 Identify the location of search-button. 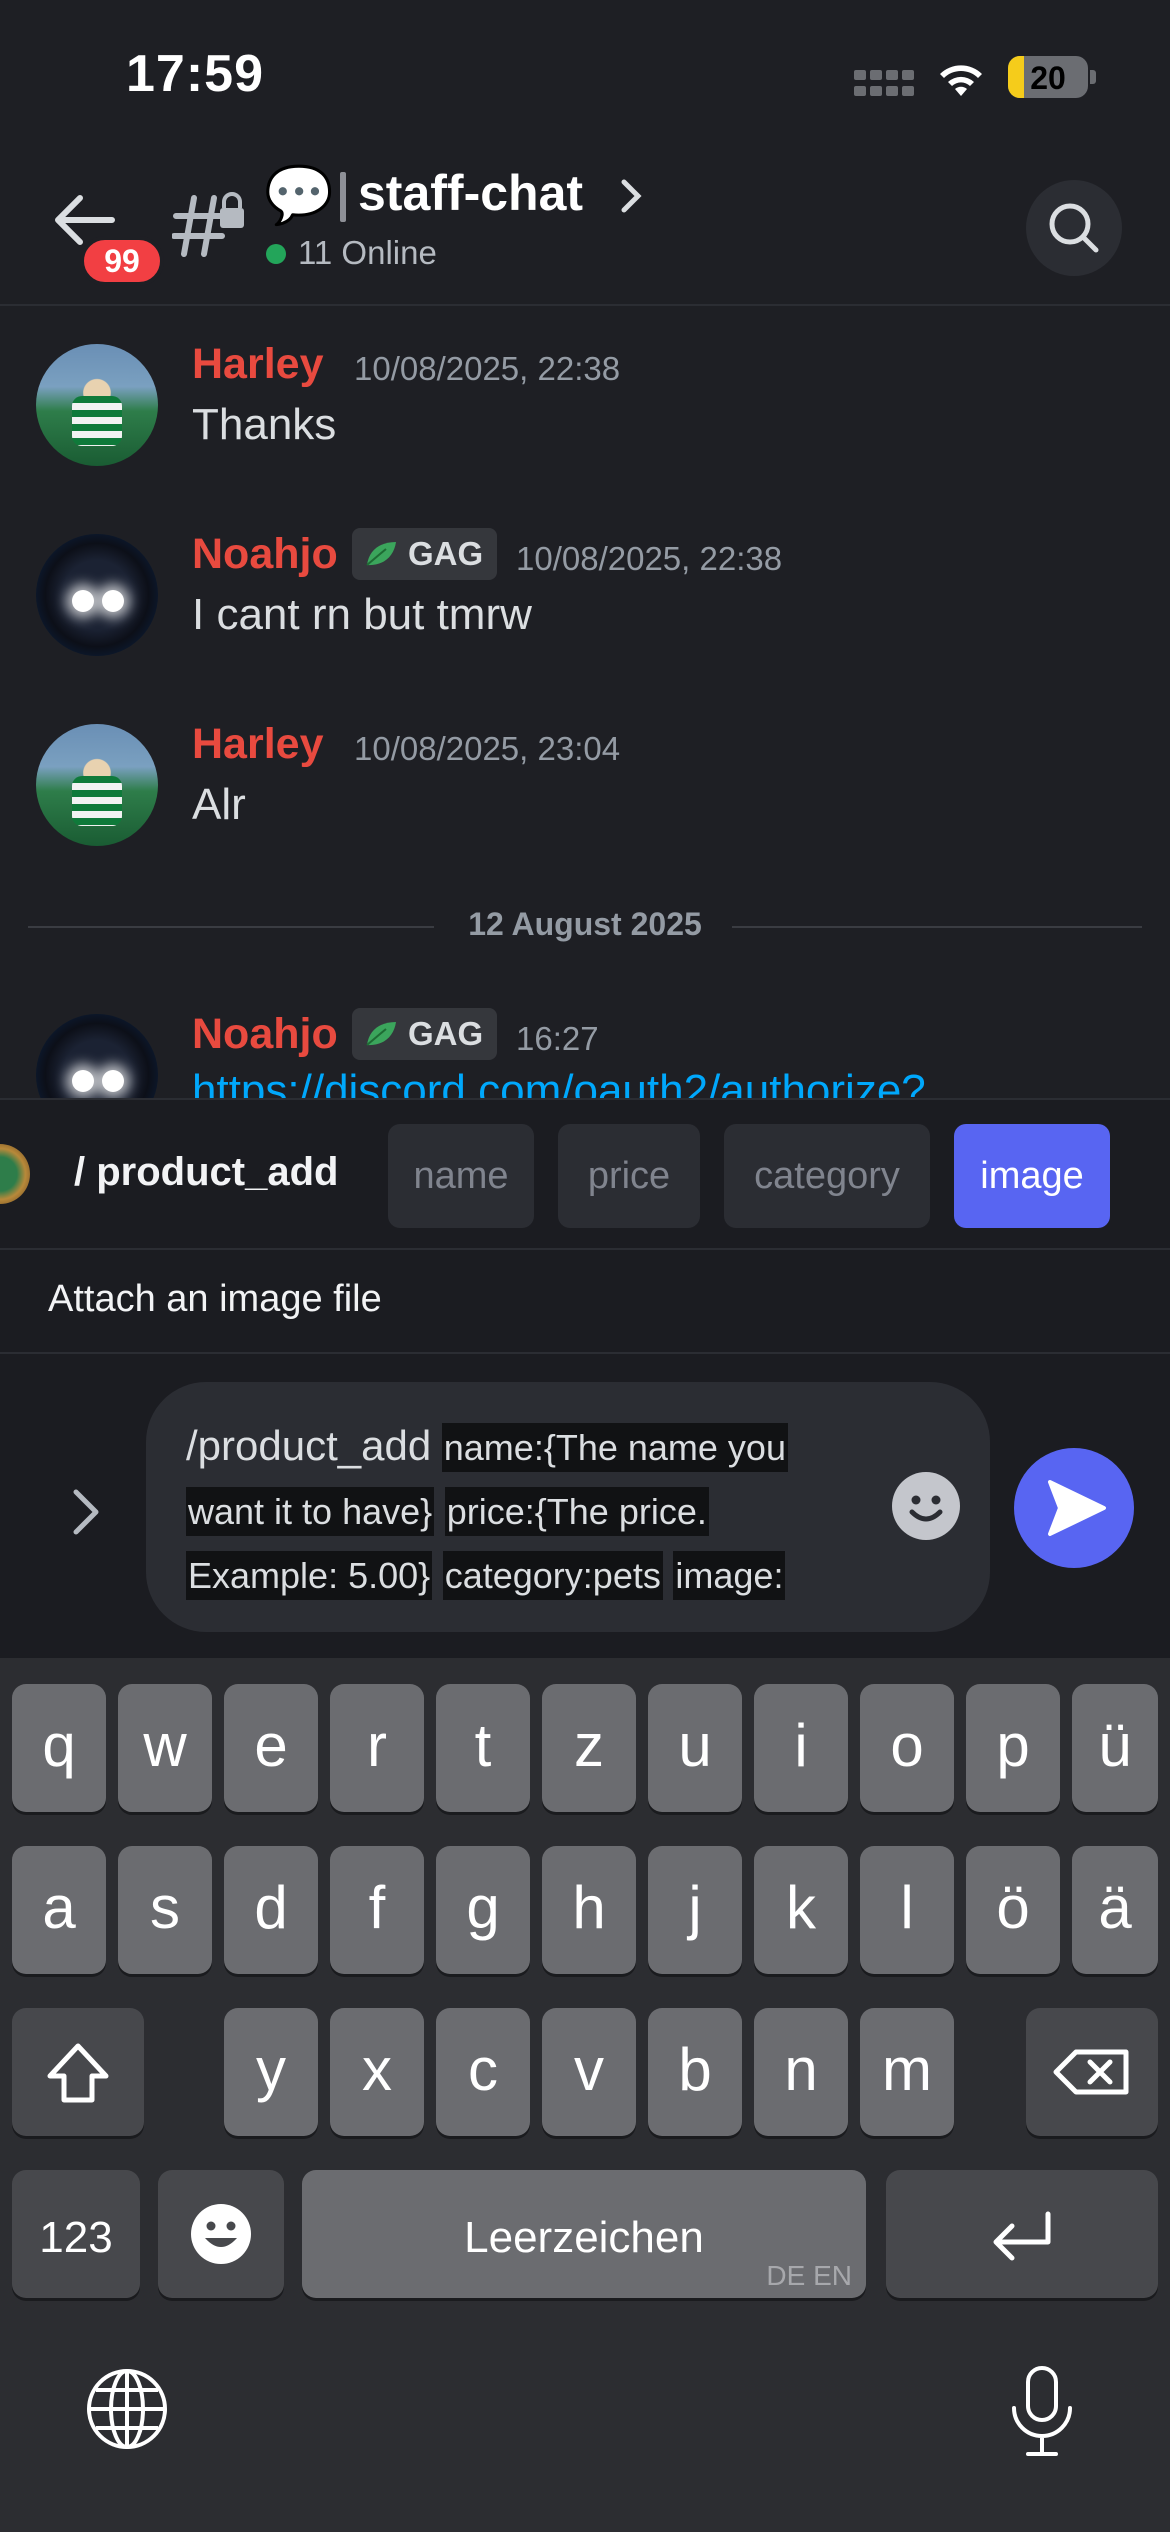
(1074, 228).